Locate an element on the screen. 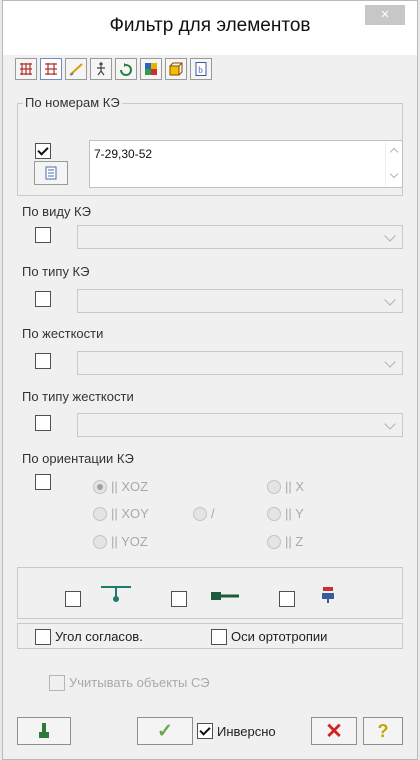 The height and width of the screenshot is (760, 420). by-kind-checkbox is located at coordinates (43, 235).